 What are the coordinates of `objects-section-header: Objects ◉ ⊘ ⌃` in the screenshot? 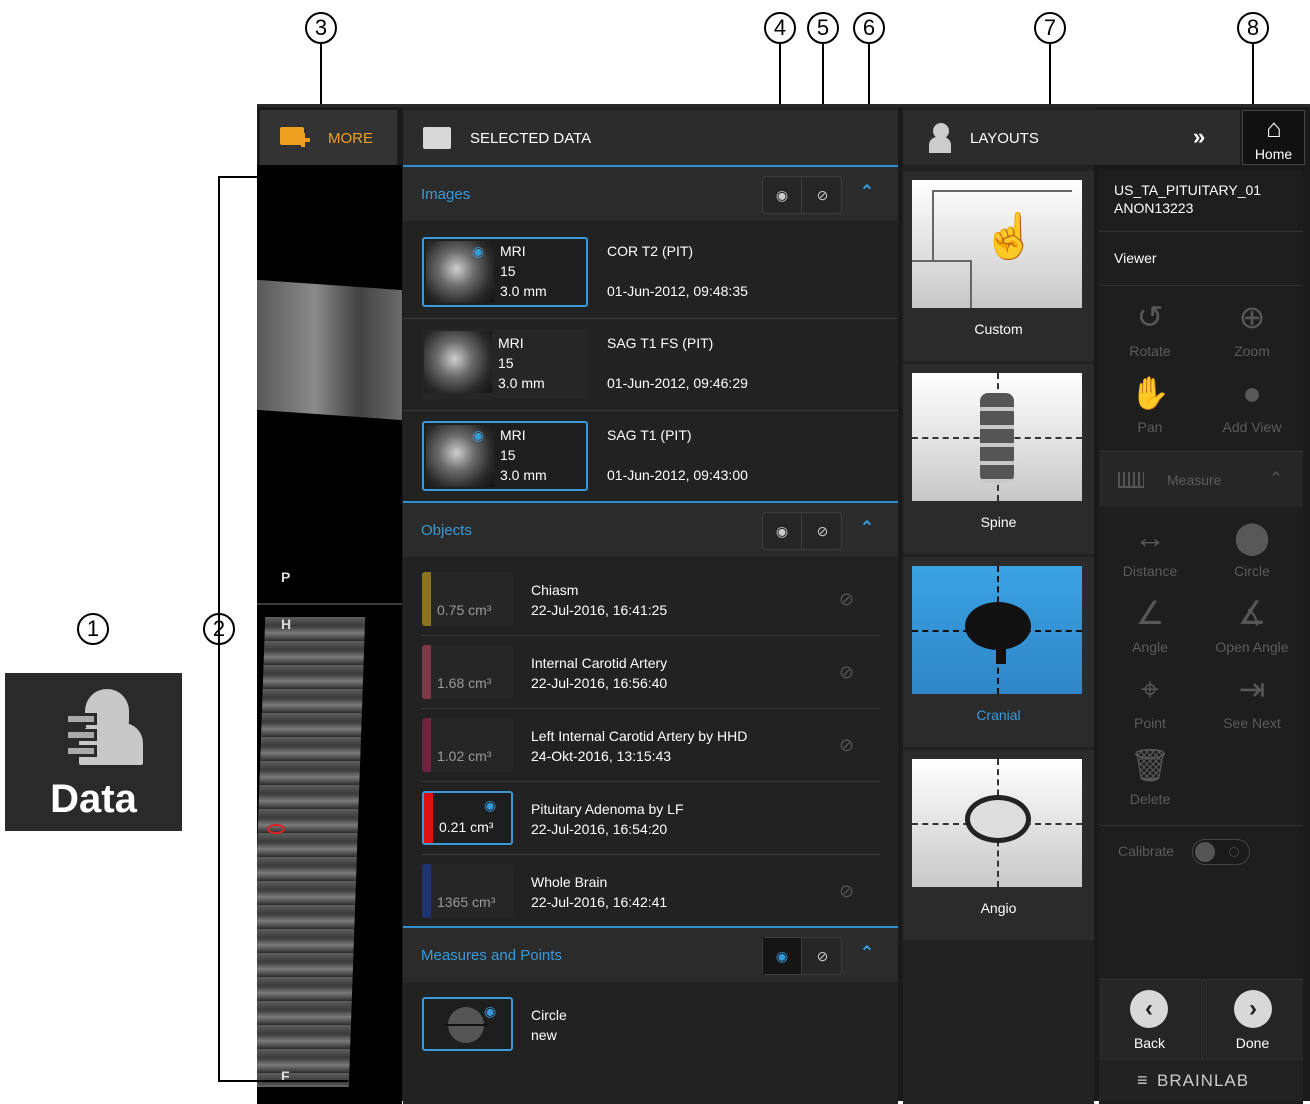 It's located at (650, 529).